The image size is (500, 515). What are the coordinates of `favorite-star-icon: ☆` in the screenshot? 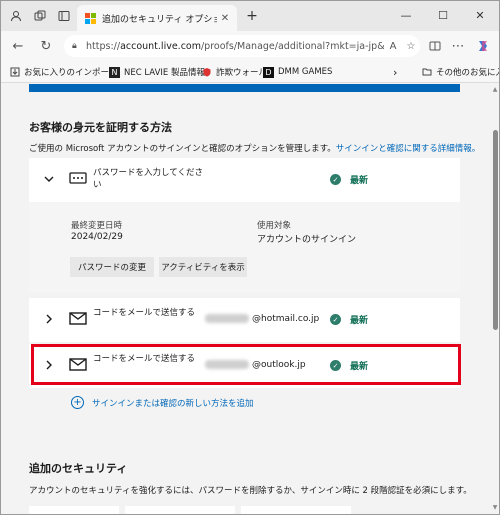 It's located at (411, 46).